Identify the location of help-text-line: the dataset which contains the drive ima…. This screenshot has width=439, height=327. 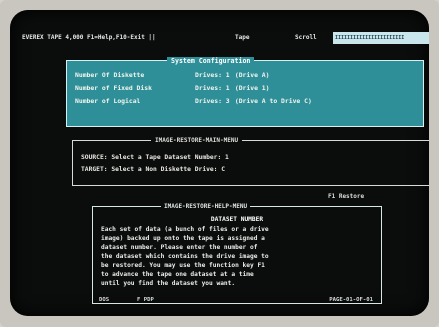
(185, 256).